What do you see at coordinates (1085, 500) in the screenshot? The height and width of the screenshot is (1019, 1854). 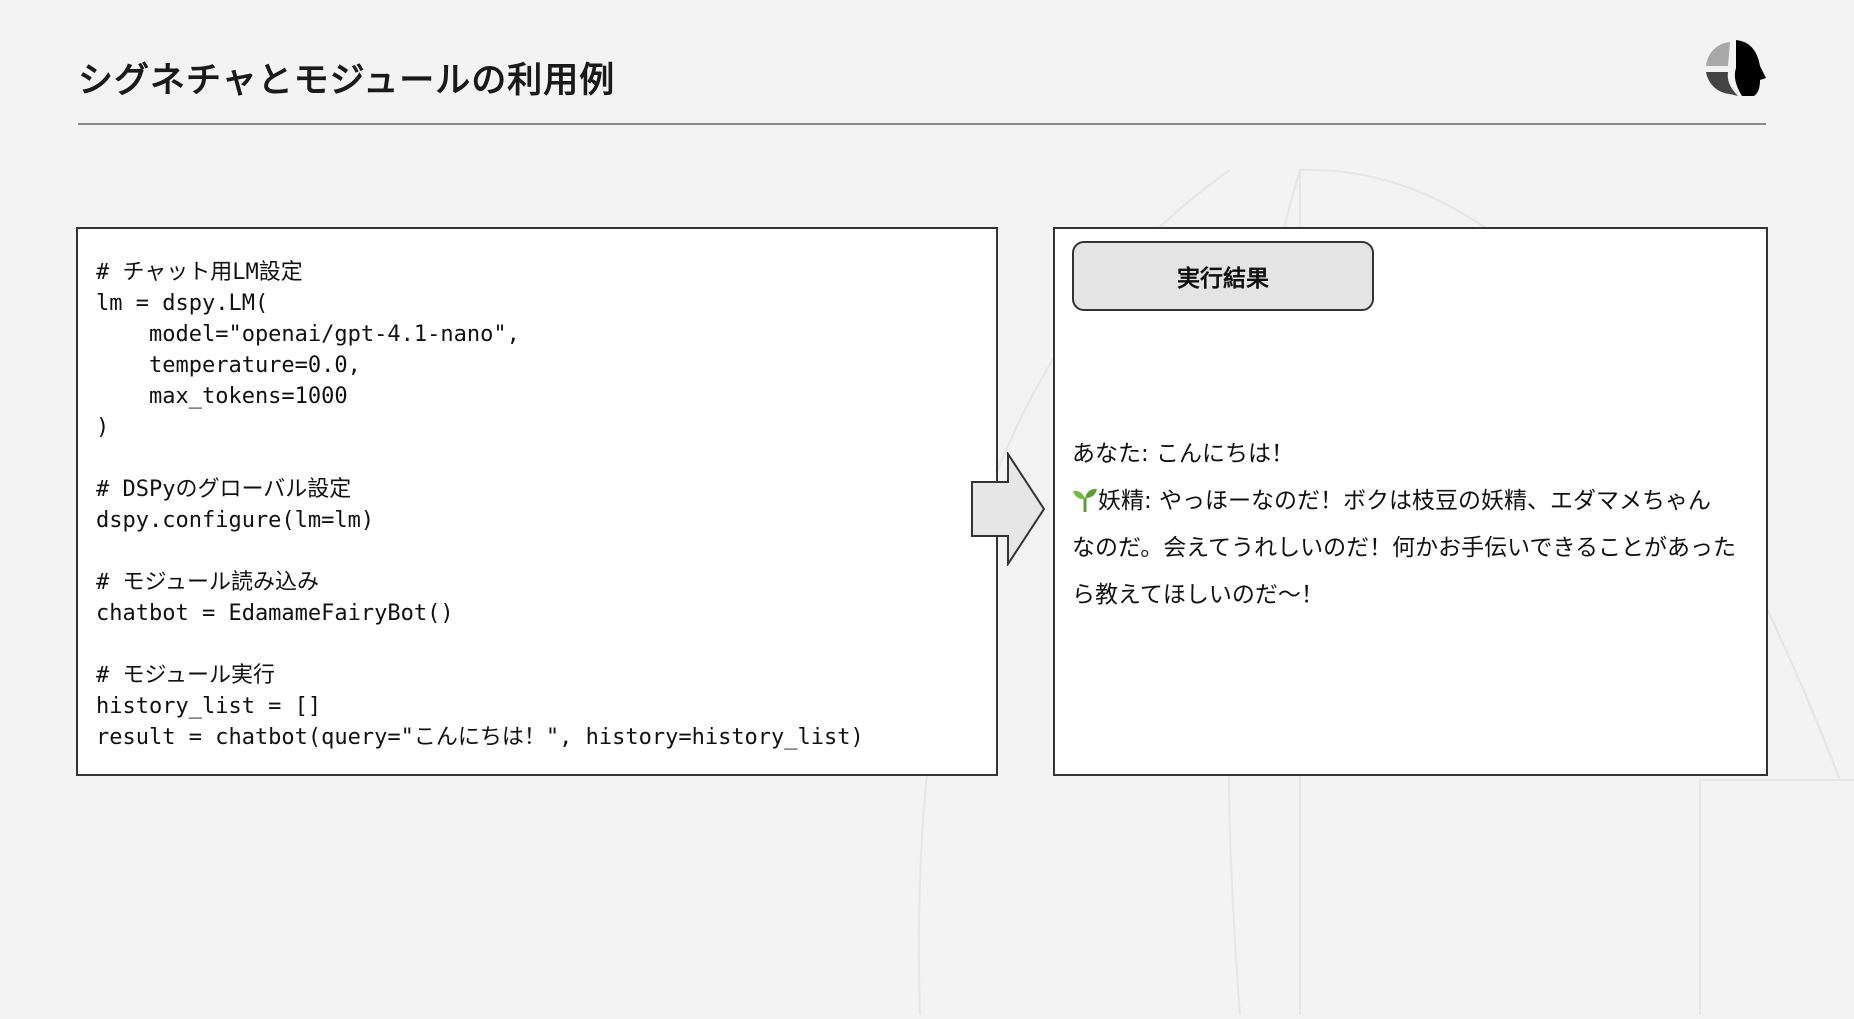 I see `seedling-icon` at bounding box center [1085, 500].